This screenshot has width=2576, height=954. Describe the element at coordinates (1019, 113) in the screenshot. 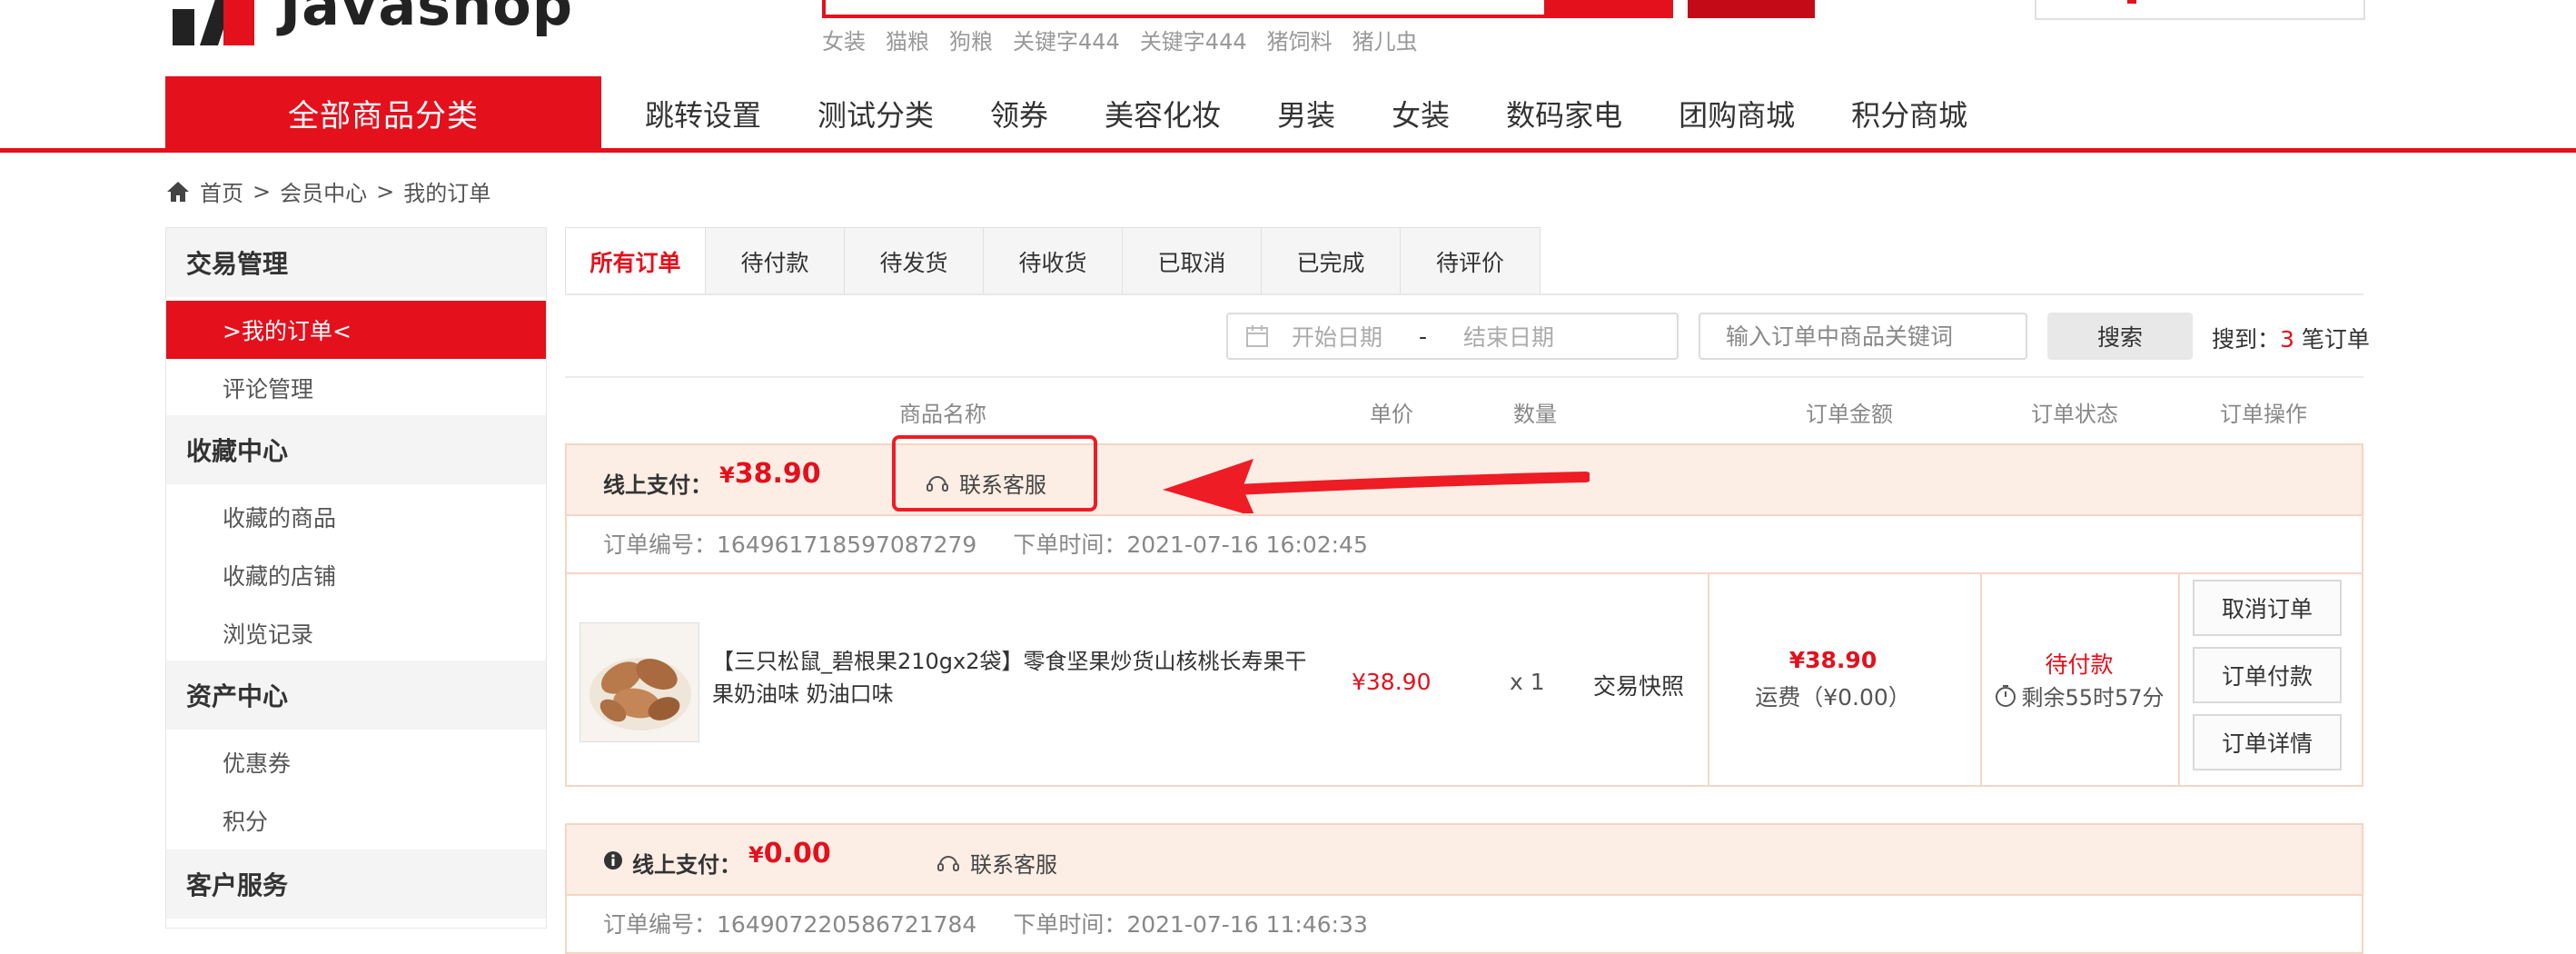

I see `nav-item: 领券` at that location.